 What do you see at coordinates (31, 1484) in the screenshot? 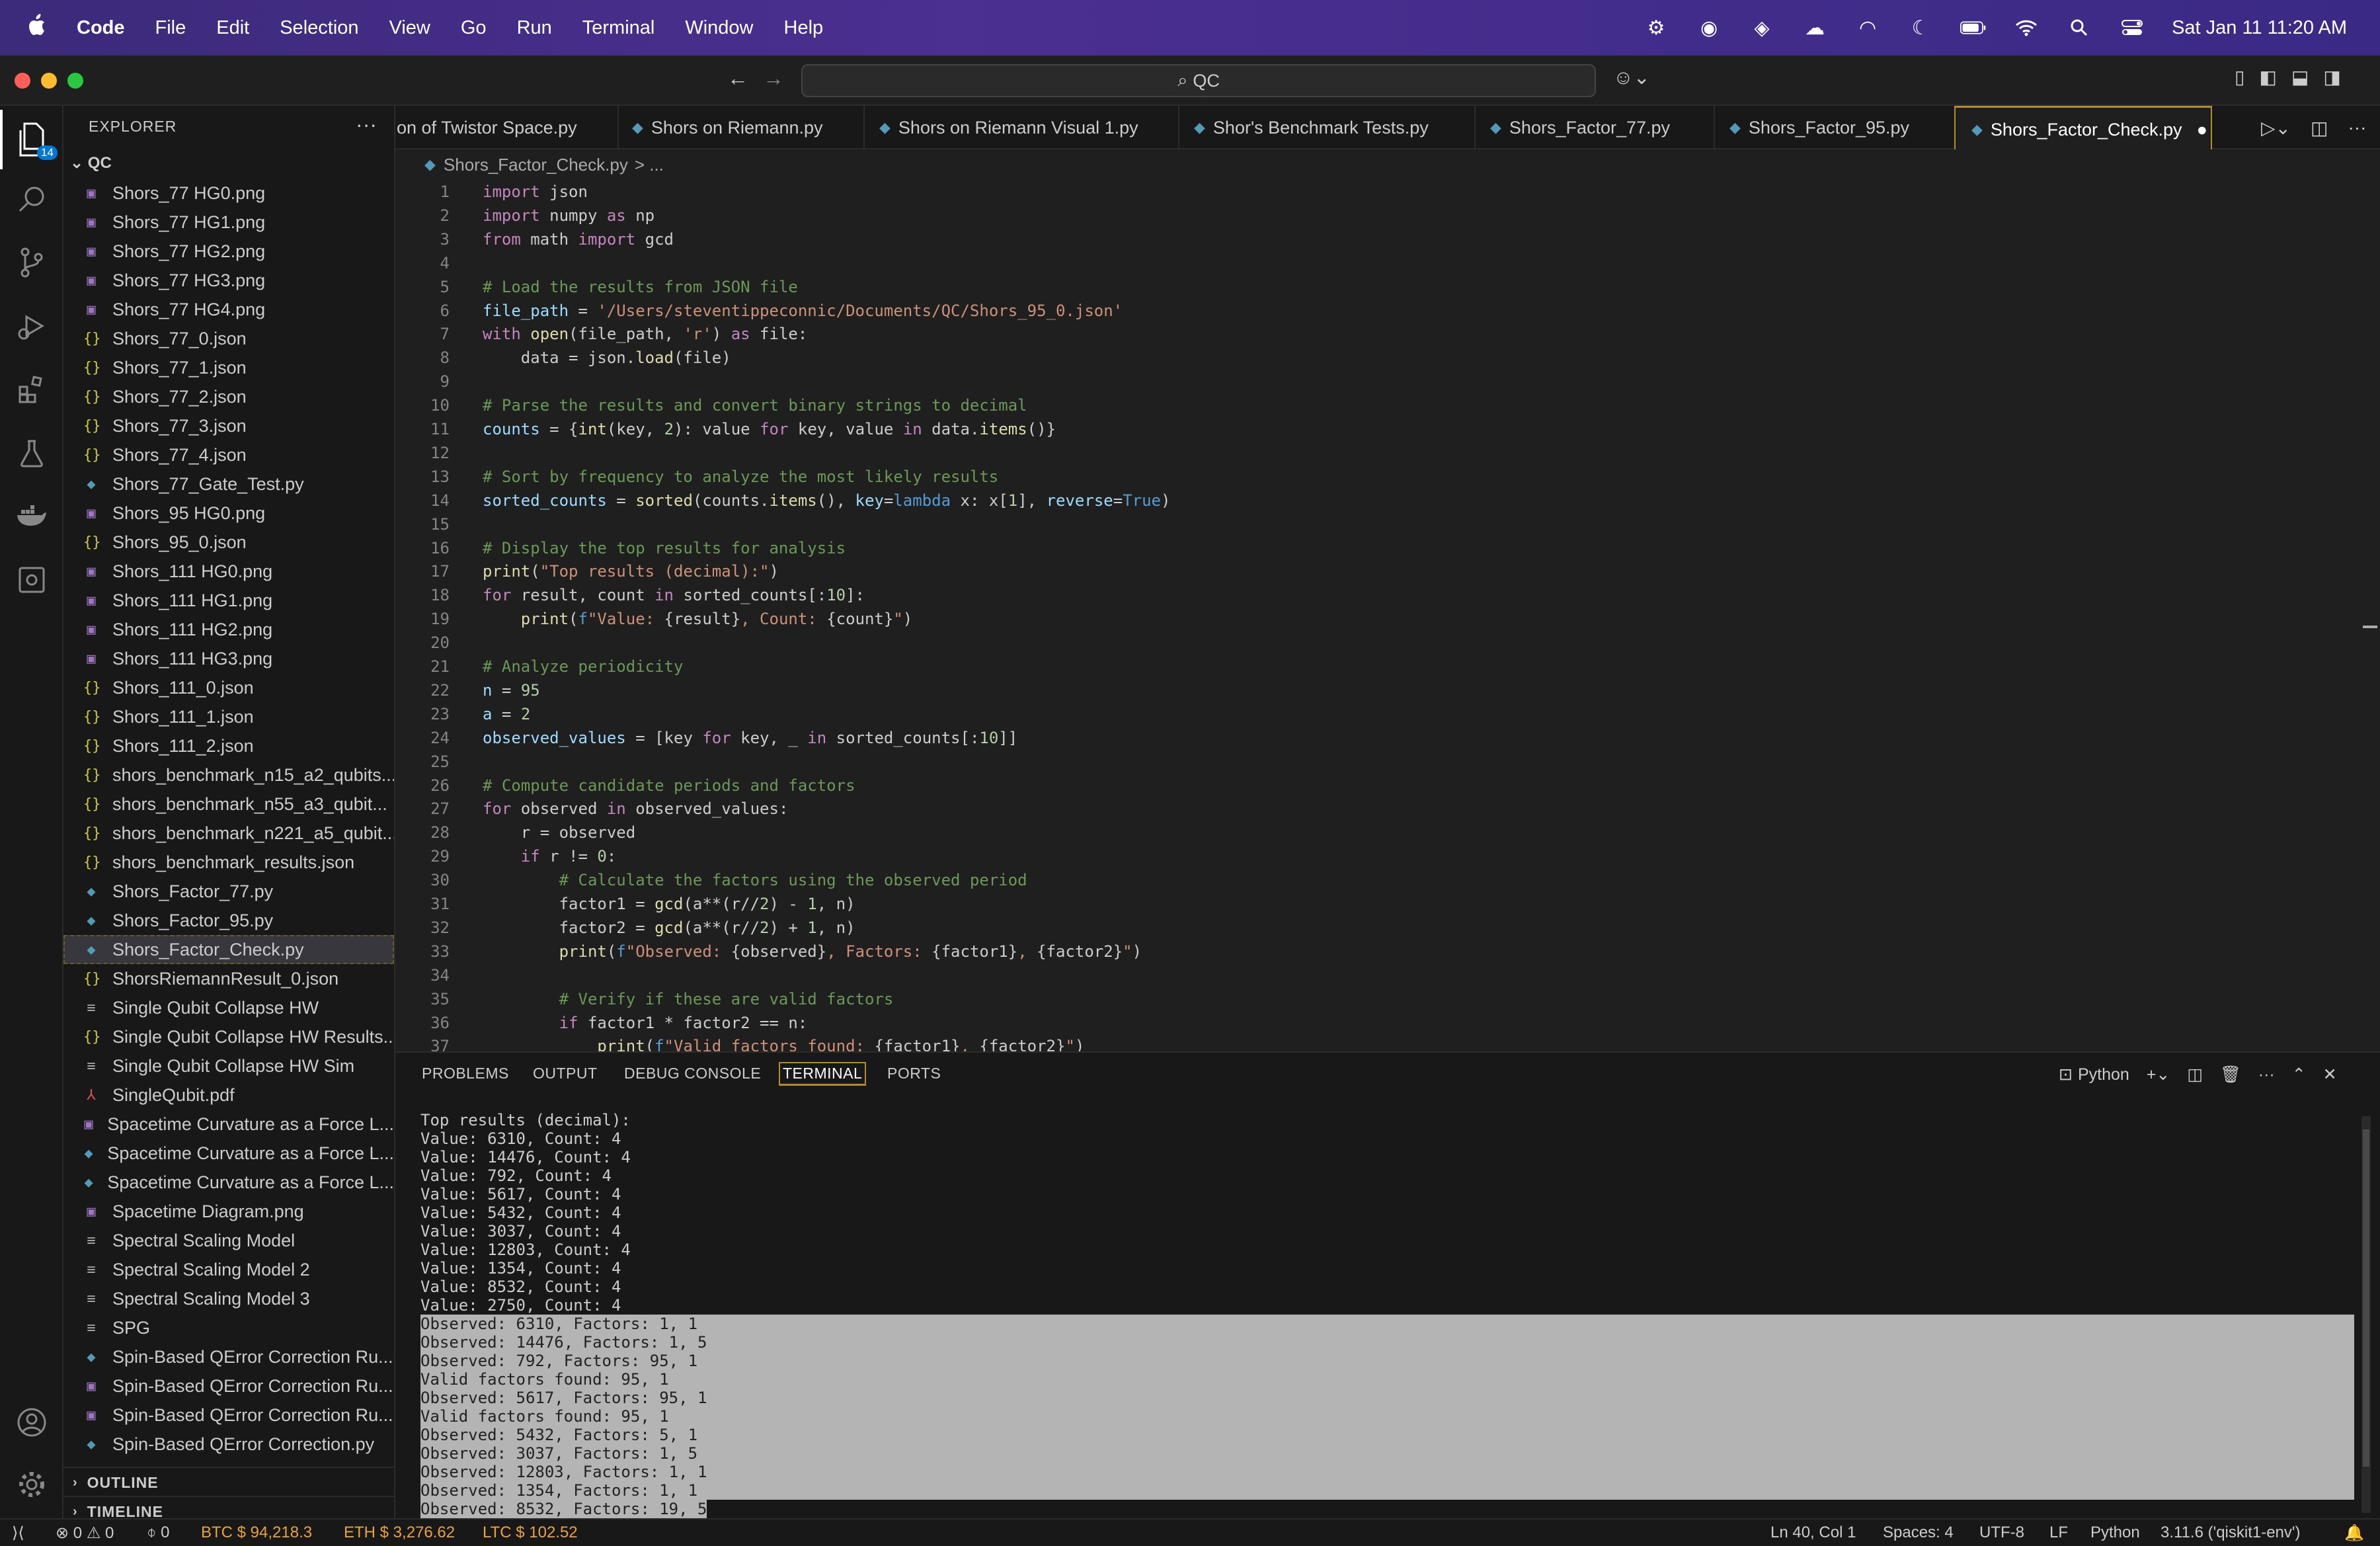
I see `settings-gear-icon` at bounding box center [31, 1484].